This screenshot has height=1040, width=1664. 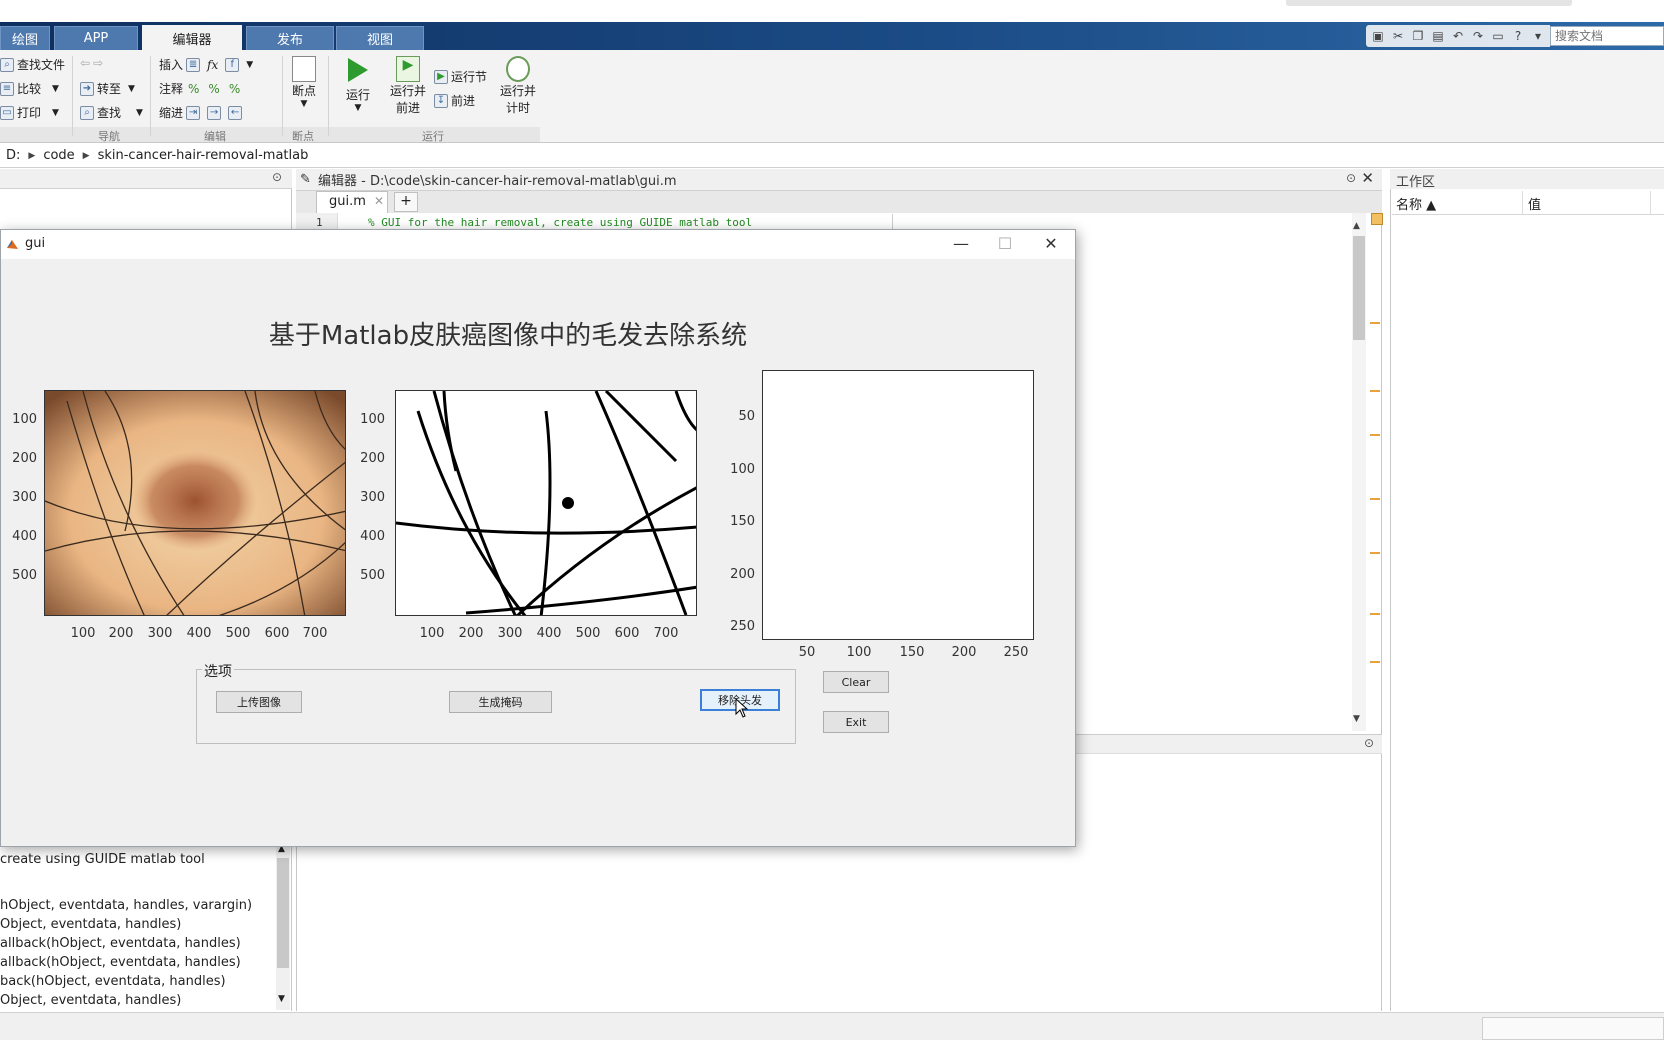 I want to click on tick-label: 500, so click(x=24, y=575).